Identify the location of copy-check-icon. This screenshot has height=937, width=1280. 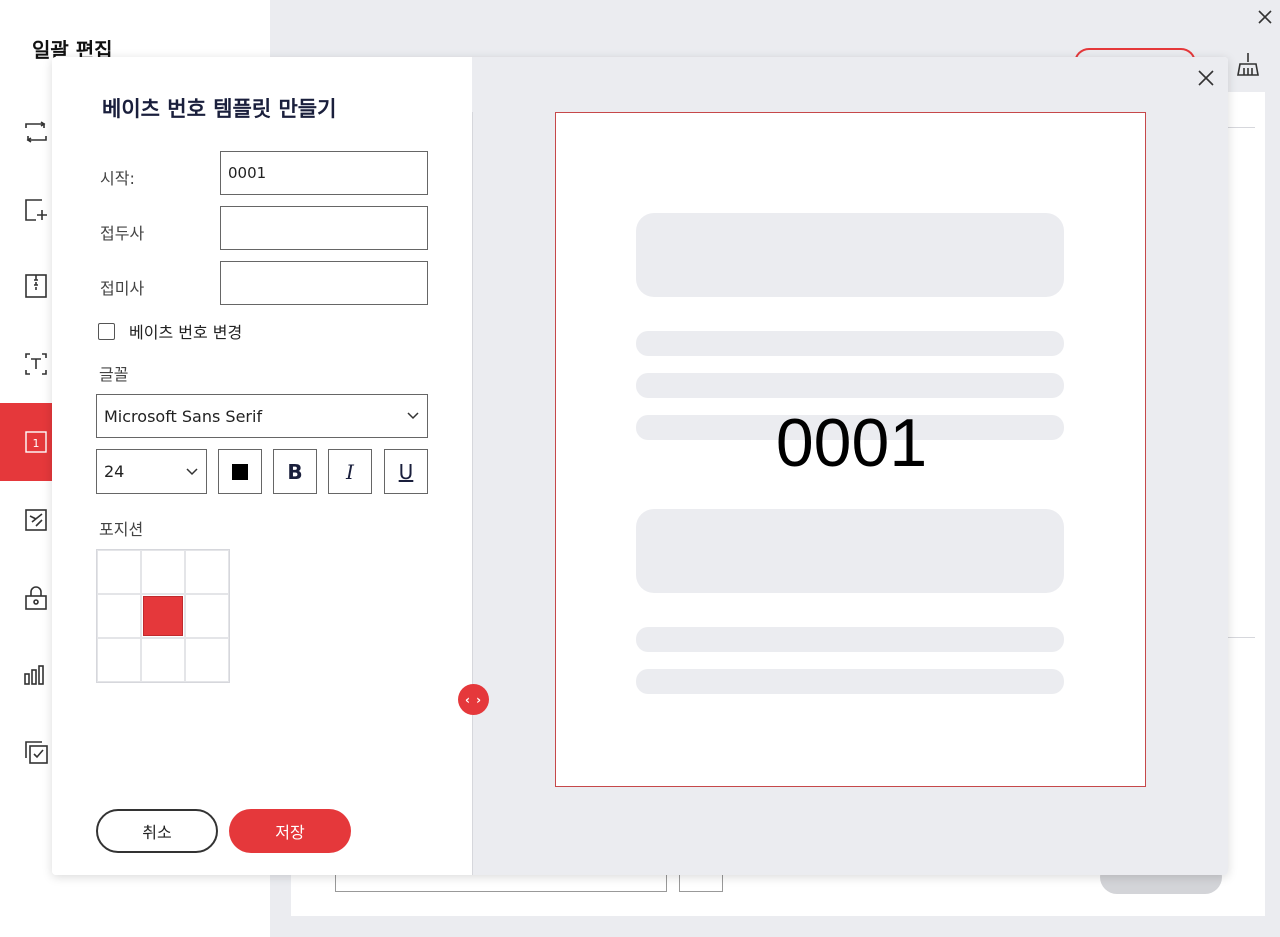
(36, 752).